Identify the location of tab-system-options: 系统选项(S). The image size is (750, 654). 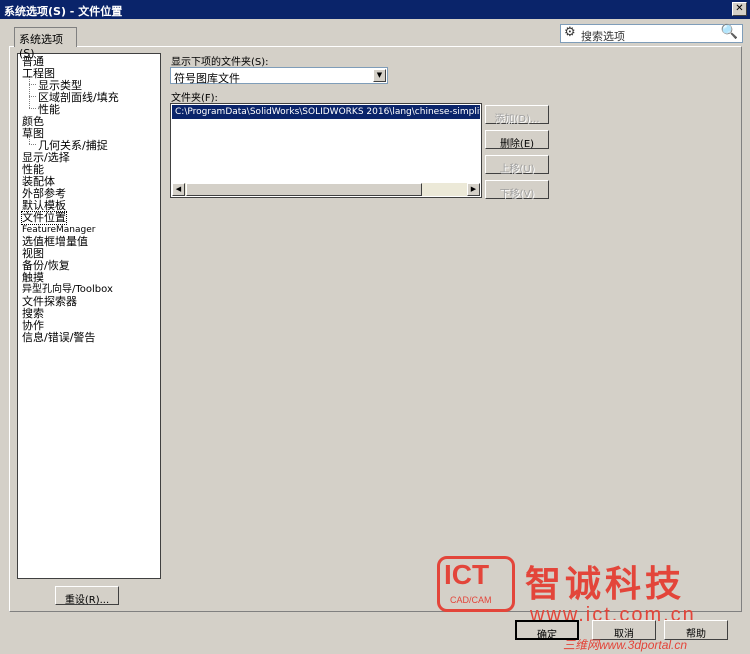
(45, 43).